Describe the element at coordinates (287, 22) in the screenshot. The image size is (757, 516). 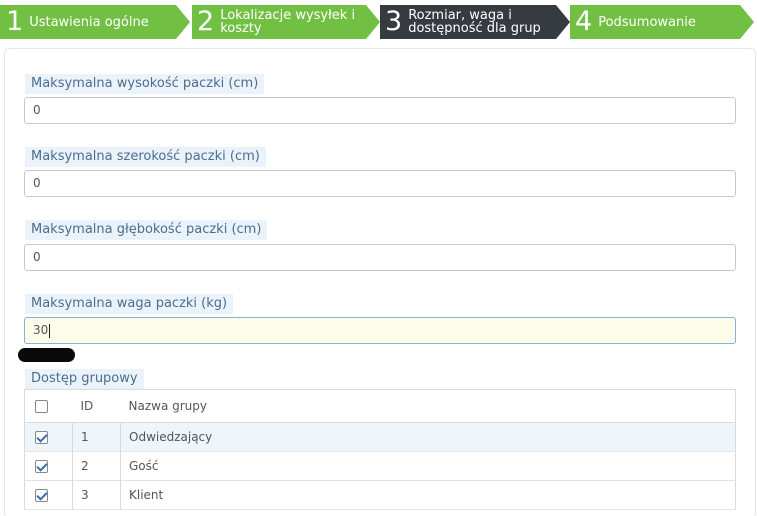
I see `step-label: Lokalizacje wysyłek i koszty` at that location.